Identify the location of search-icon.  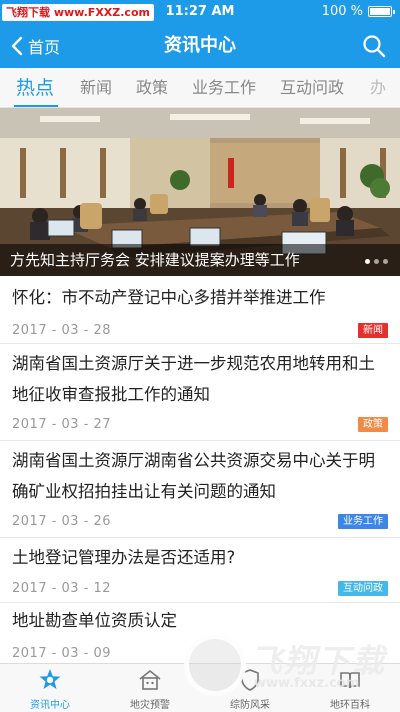
(374, 46).